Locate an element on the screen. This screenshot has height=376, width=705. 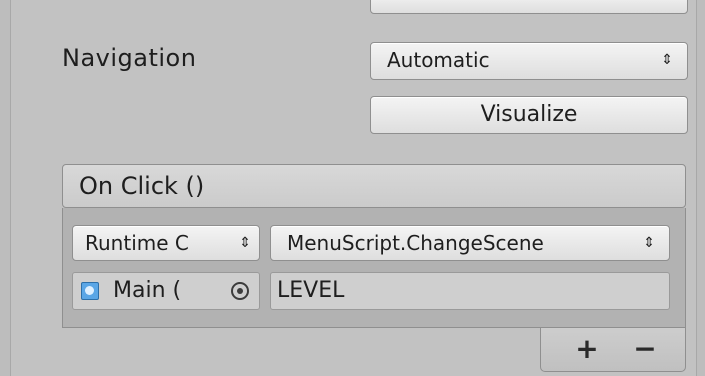
on-click-header: On Click () is located at coordinates (374, 186).